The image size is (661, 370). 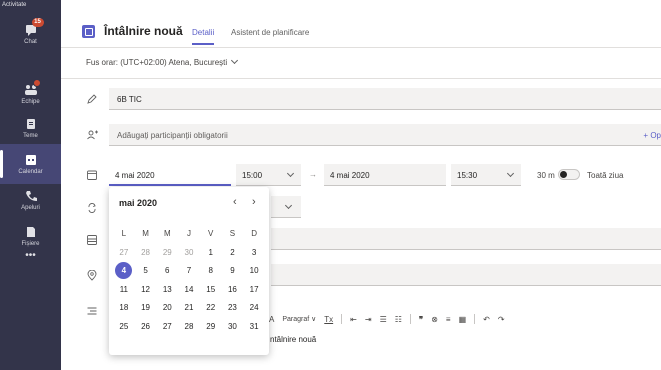 I want to click on calendar-day: 23, so click(x=233, y=308).